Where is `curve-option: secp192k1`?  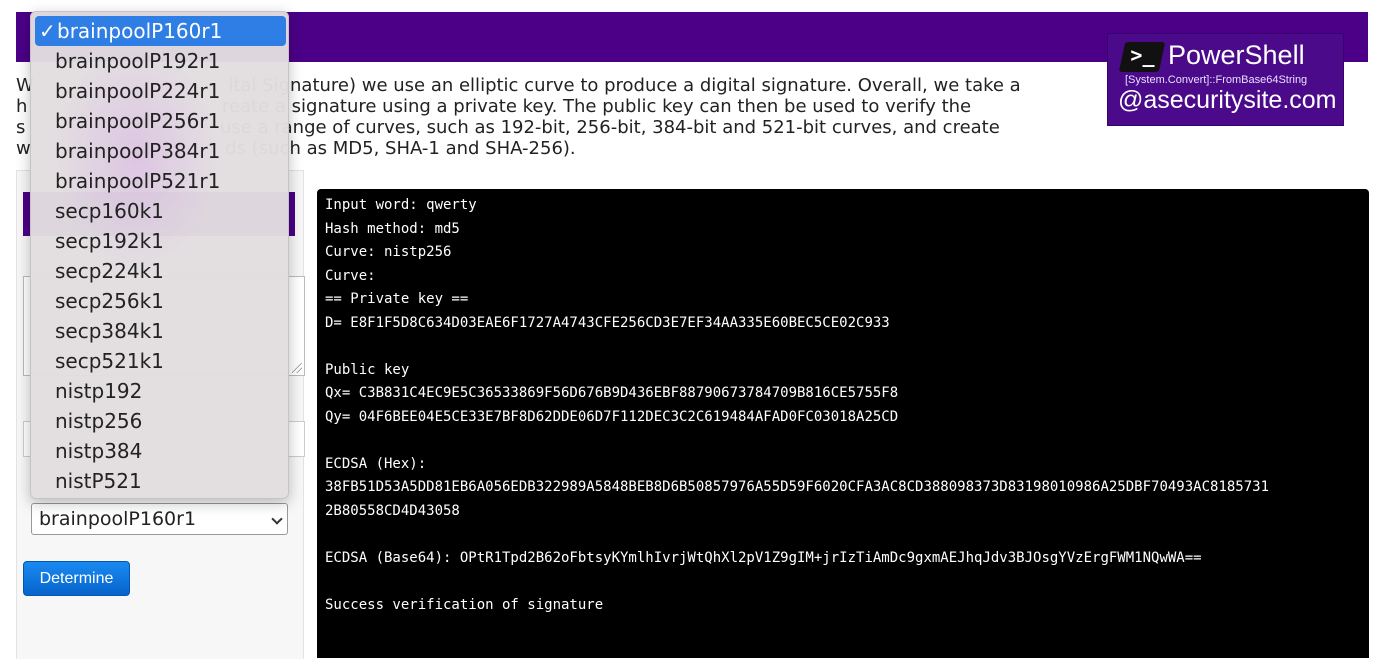 curve-option: secp192k1 is located at coordinates (160, 241).